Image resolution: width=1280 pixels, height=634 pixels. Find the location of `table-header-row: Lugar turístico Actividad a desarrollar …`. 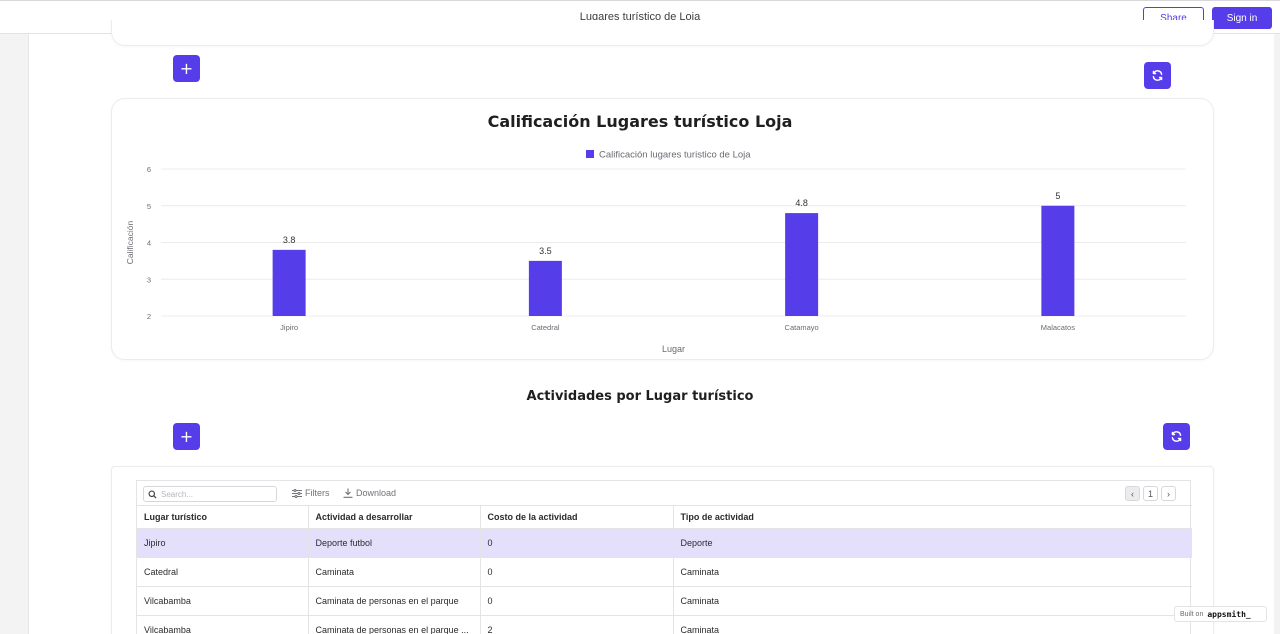

table-header-row: Lugar turístico Actividad a desarrollar … is located at coordinates (664, 517).